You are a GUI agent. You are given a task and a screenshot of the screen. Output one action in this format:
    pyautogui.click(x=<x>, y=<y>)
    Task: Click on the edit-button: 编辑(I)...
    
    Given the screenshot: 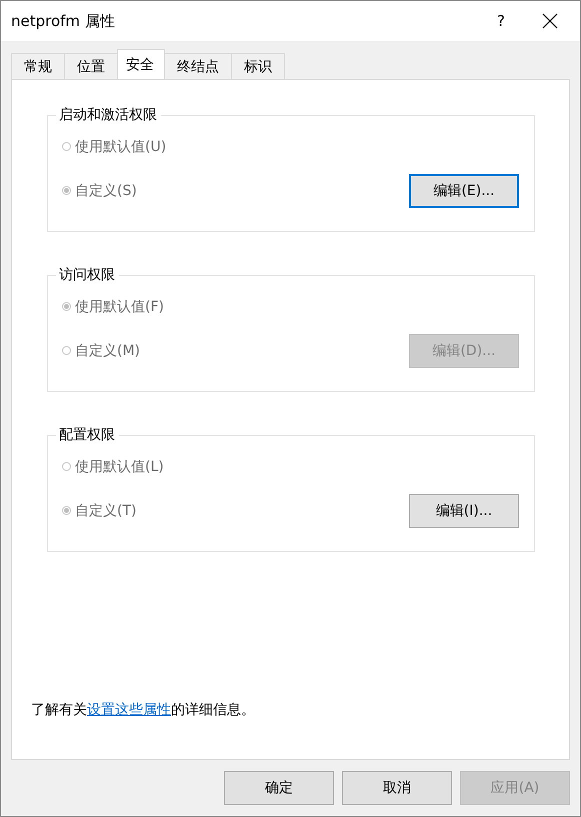 What is the action you would take?
    pyautogui.click(x=464, y=511)
    